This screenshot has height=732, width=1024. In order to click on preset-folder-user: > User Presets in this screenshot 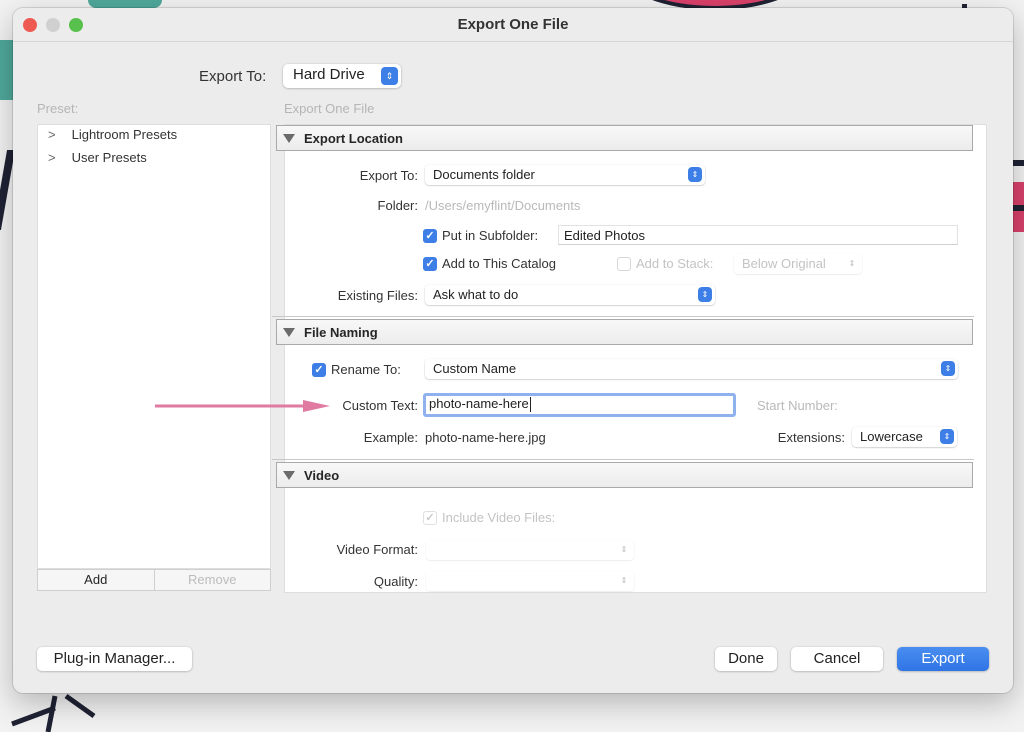, I will do `click(97, 157)`.